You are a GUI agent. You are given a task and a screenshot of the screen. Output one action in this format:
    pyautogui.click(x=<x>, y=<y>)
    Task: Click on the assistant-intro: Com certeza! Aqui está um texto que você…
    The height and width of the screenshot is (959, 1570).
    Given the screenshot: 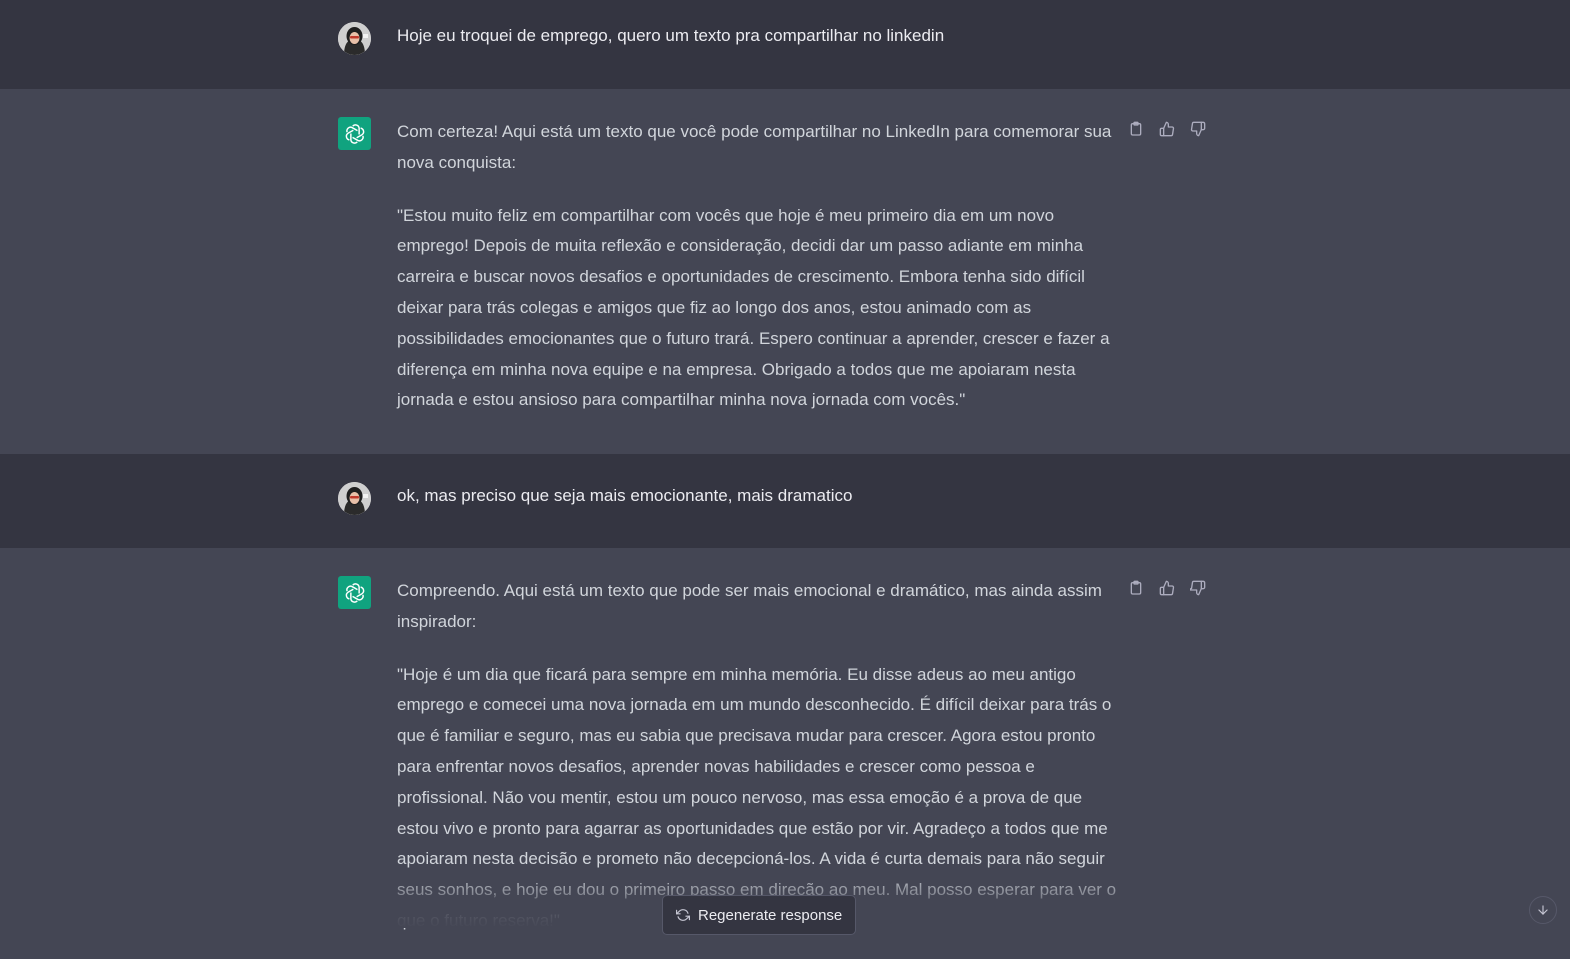 What is the action you would take?
    pyautogui.click(x=754, y=147)
    